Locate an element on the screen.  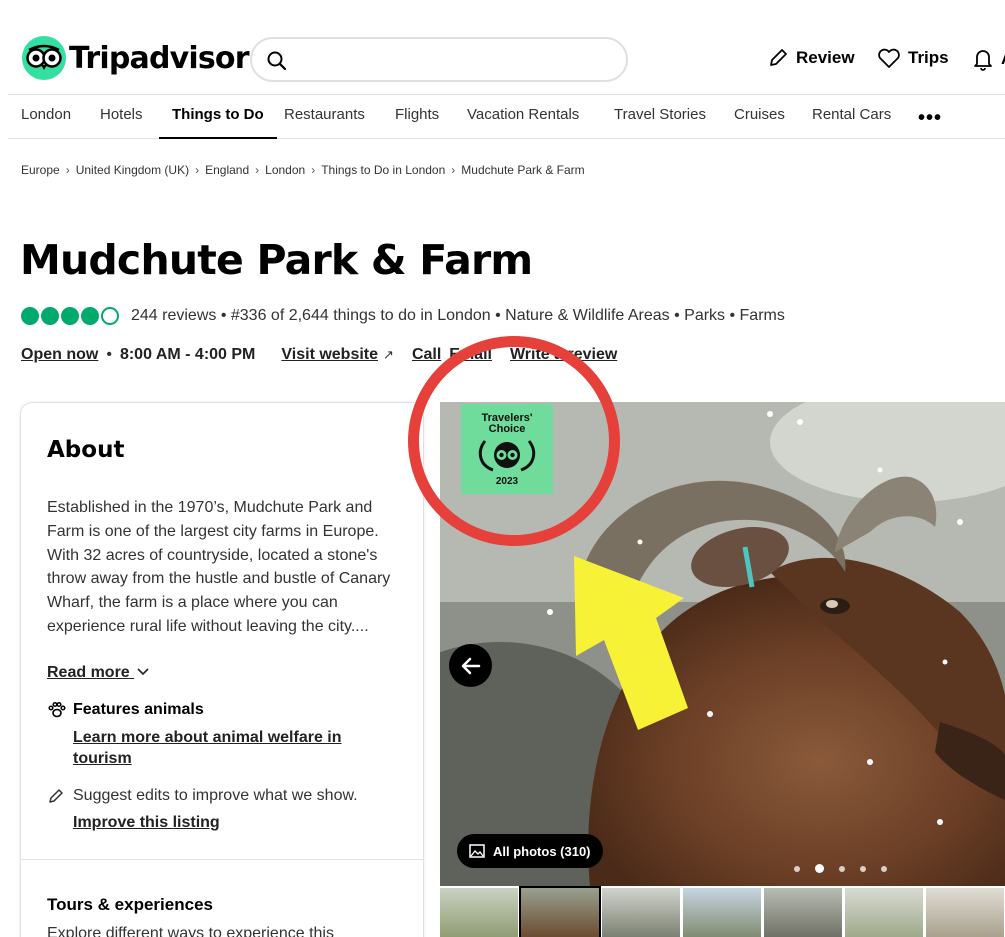
suggest-edits: Suggest edits to improve what we show. is located at coordinates (202, 796).